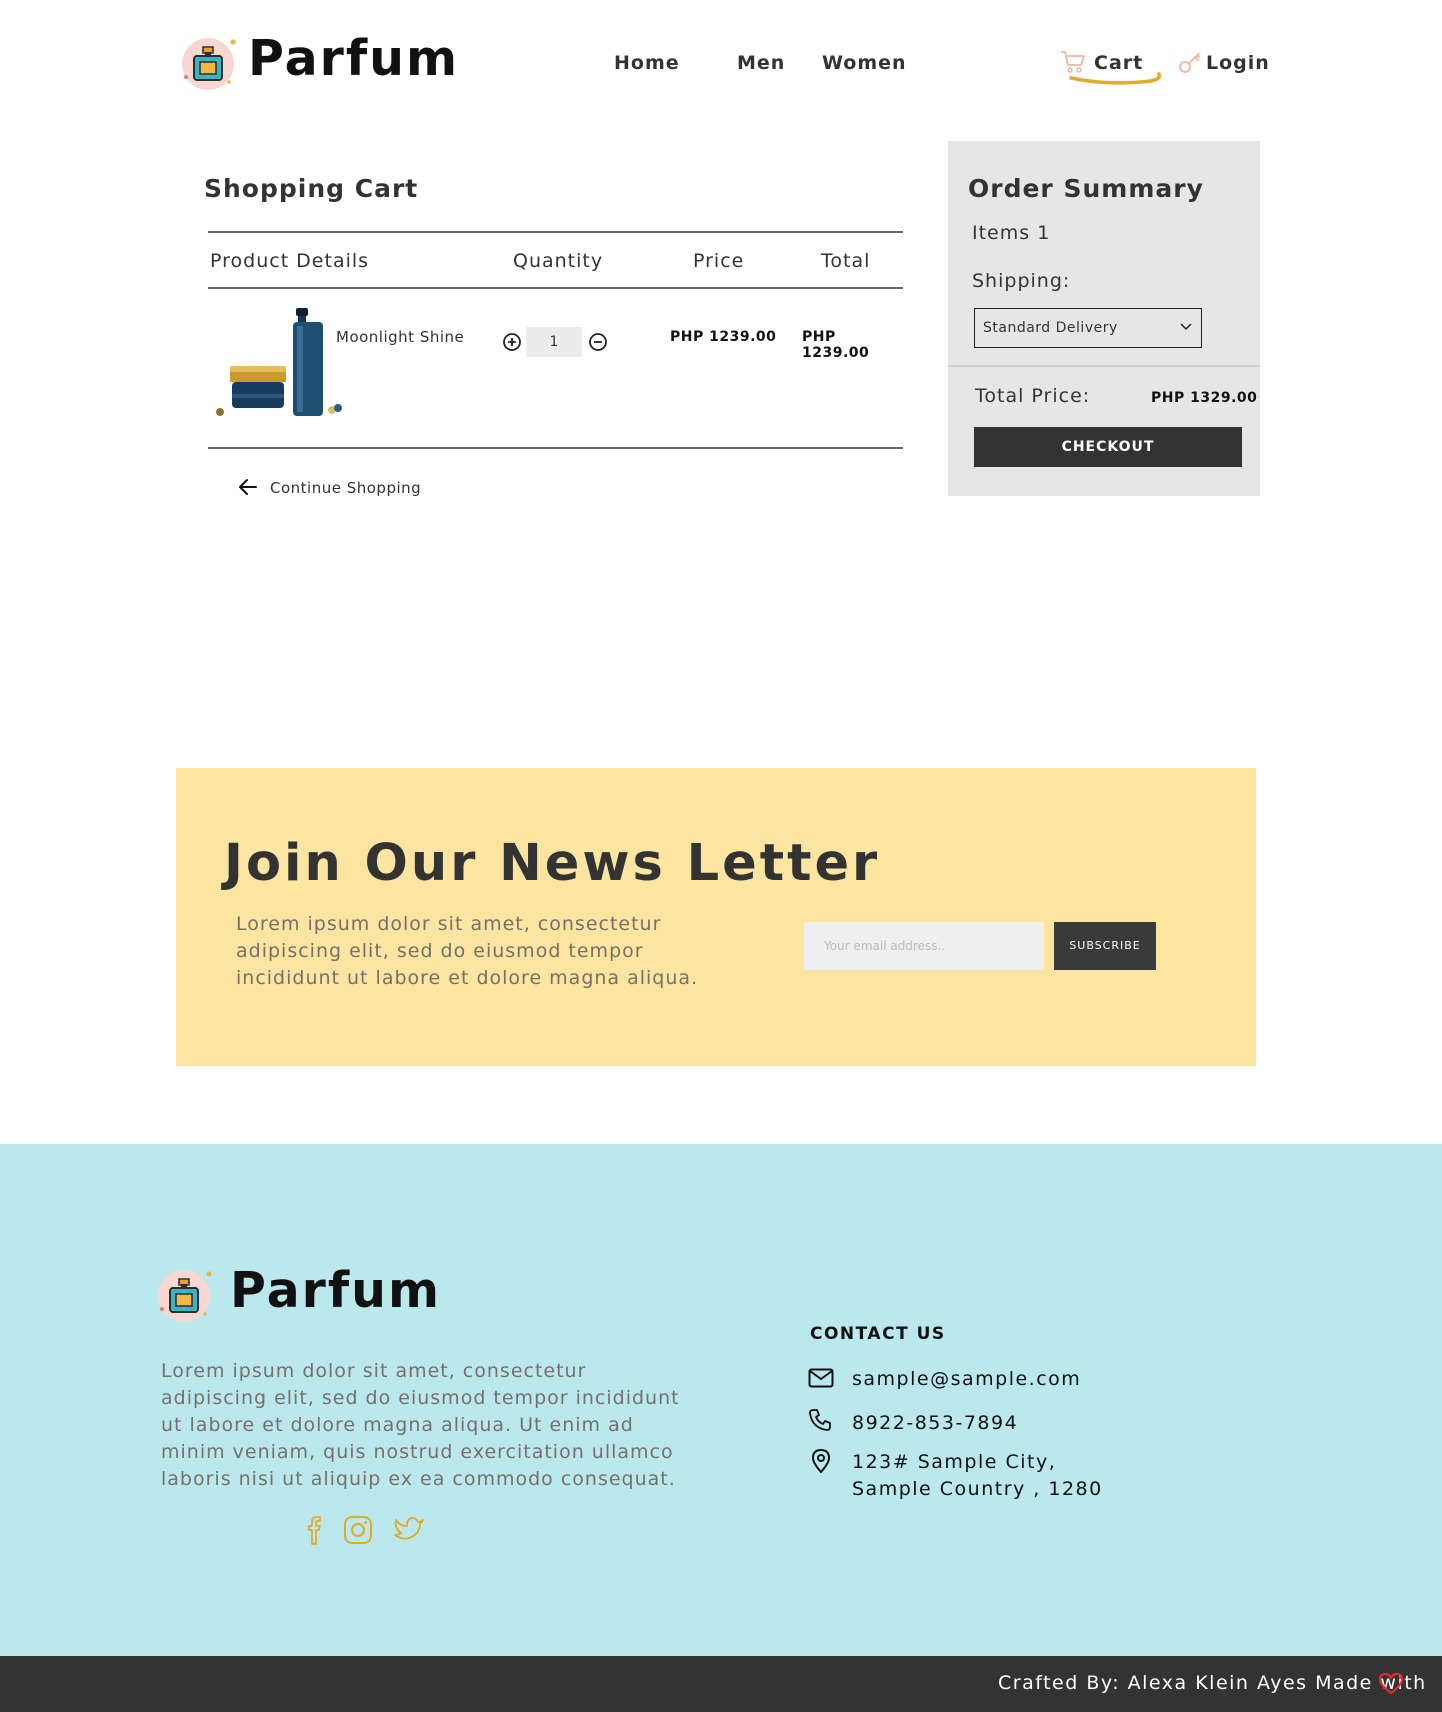  I want to click on continue-shopping-link: Continue Shopping, so click(338, 488).